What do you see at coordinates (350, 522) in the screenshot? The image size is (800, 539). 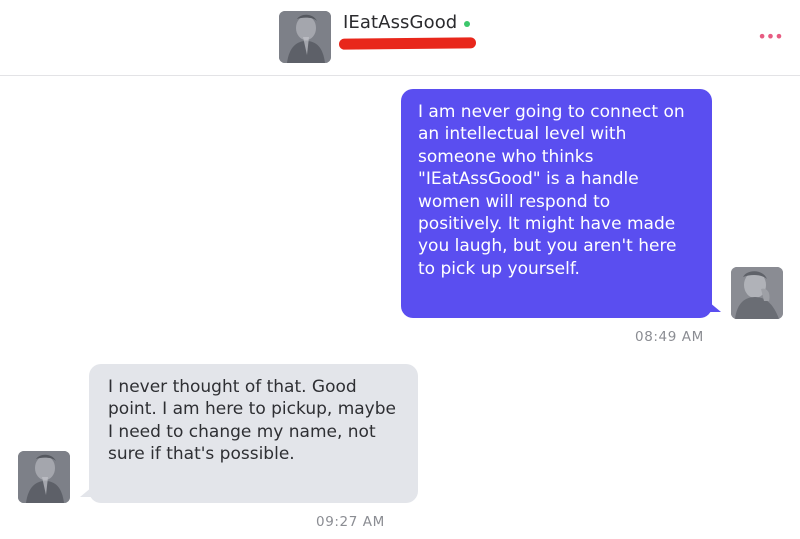 I see `message-timestamp: 09:27 AM` at bounding box center [350, 522].